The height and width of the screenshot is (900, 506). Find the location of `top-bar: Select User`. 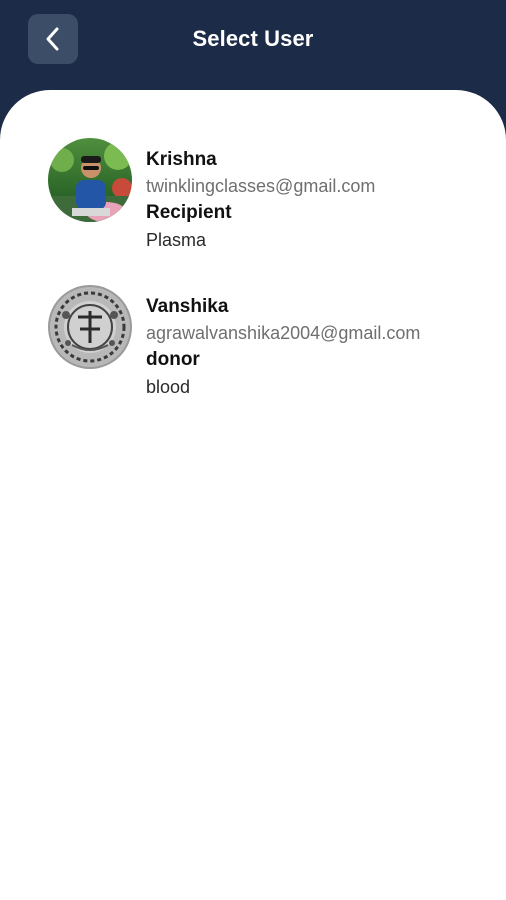

top-bar: Select User is located at coordinates (253, 45).